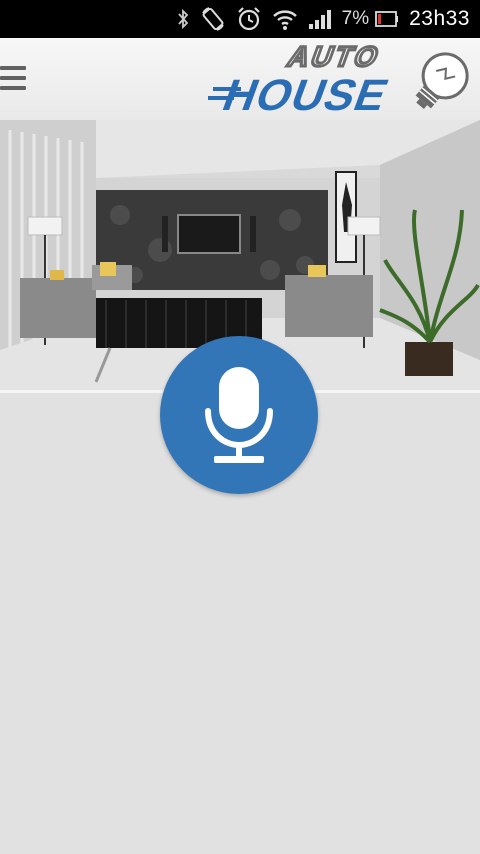  What do you see at coordinates (183, 19) in the screenshot?
I see `bluetooth-icon` at bounding box center [183, 19].